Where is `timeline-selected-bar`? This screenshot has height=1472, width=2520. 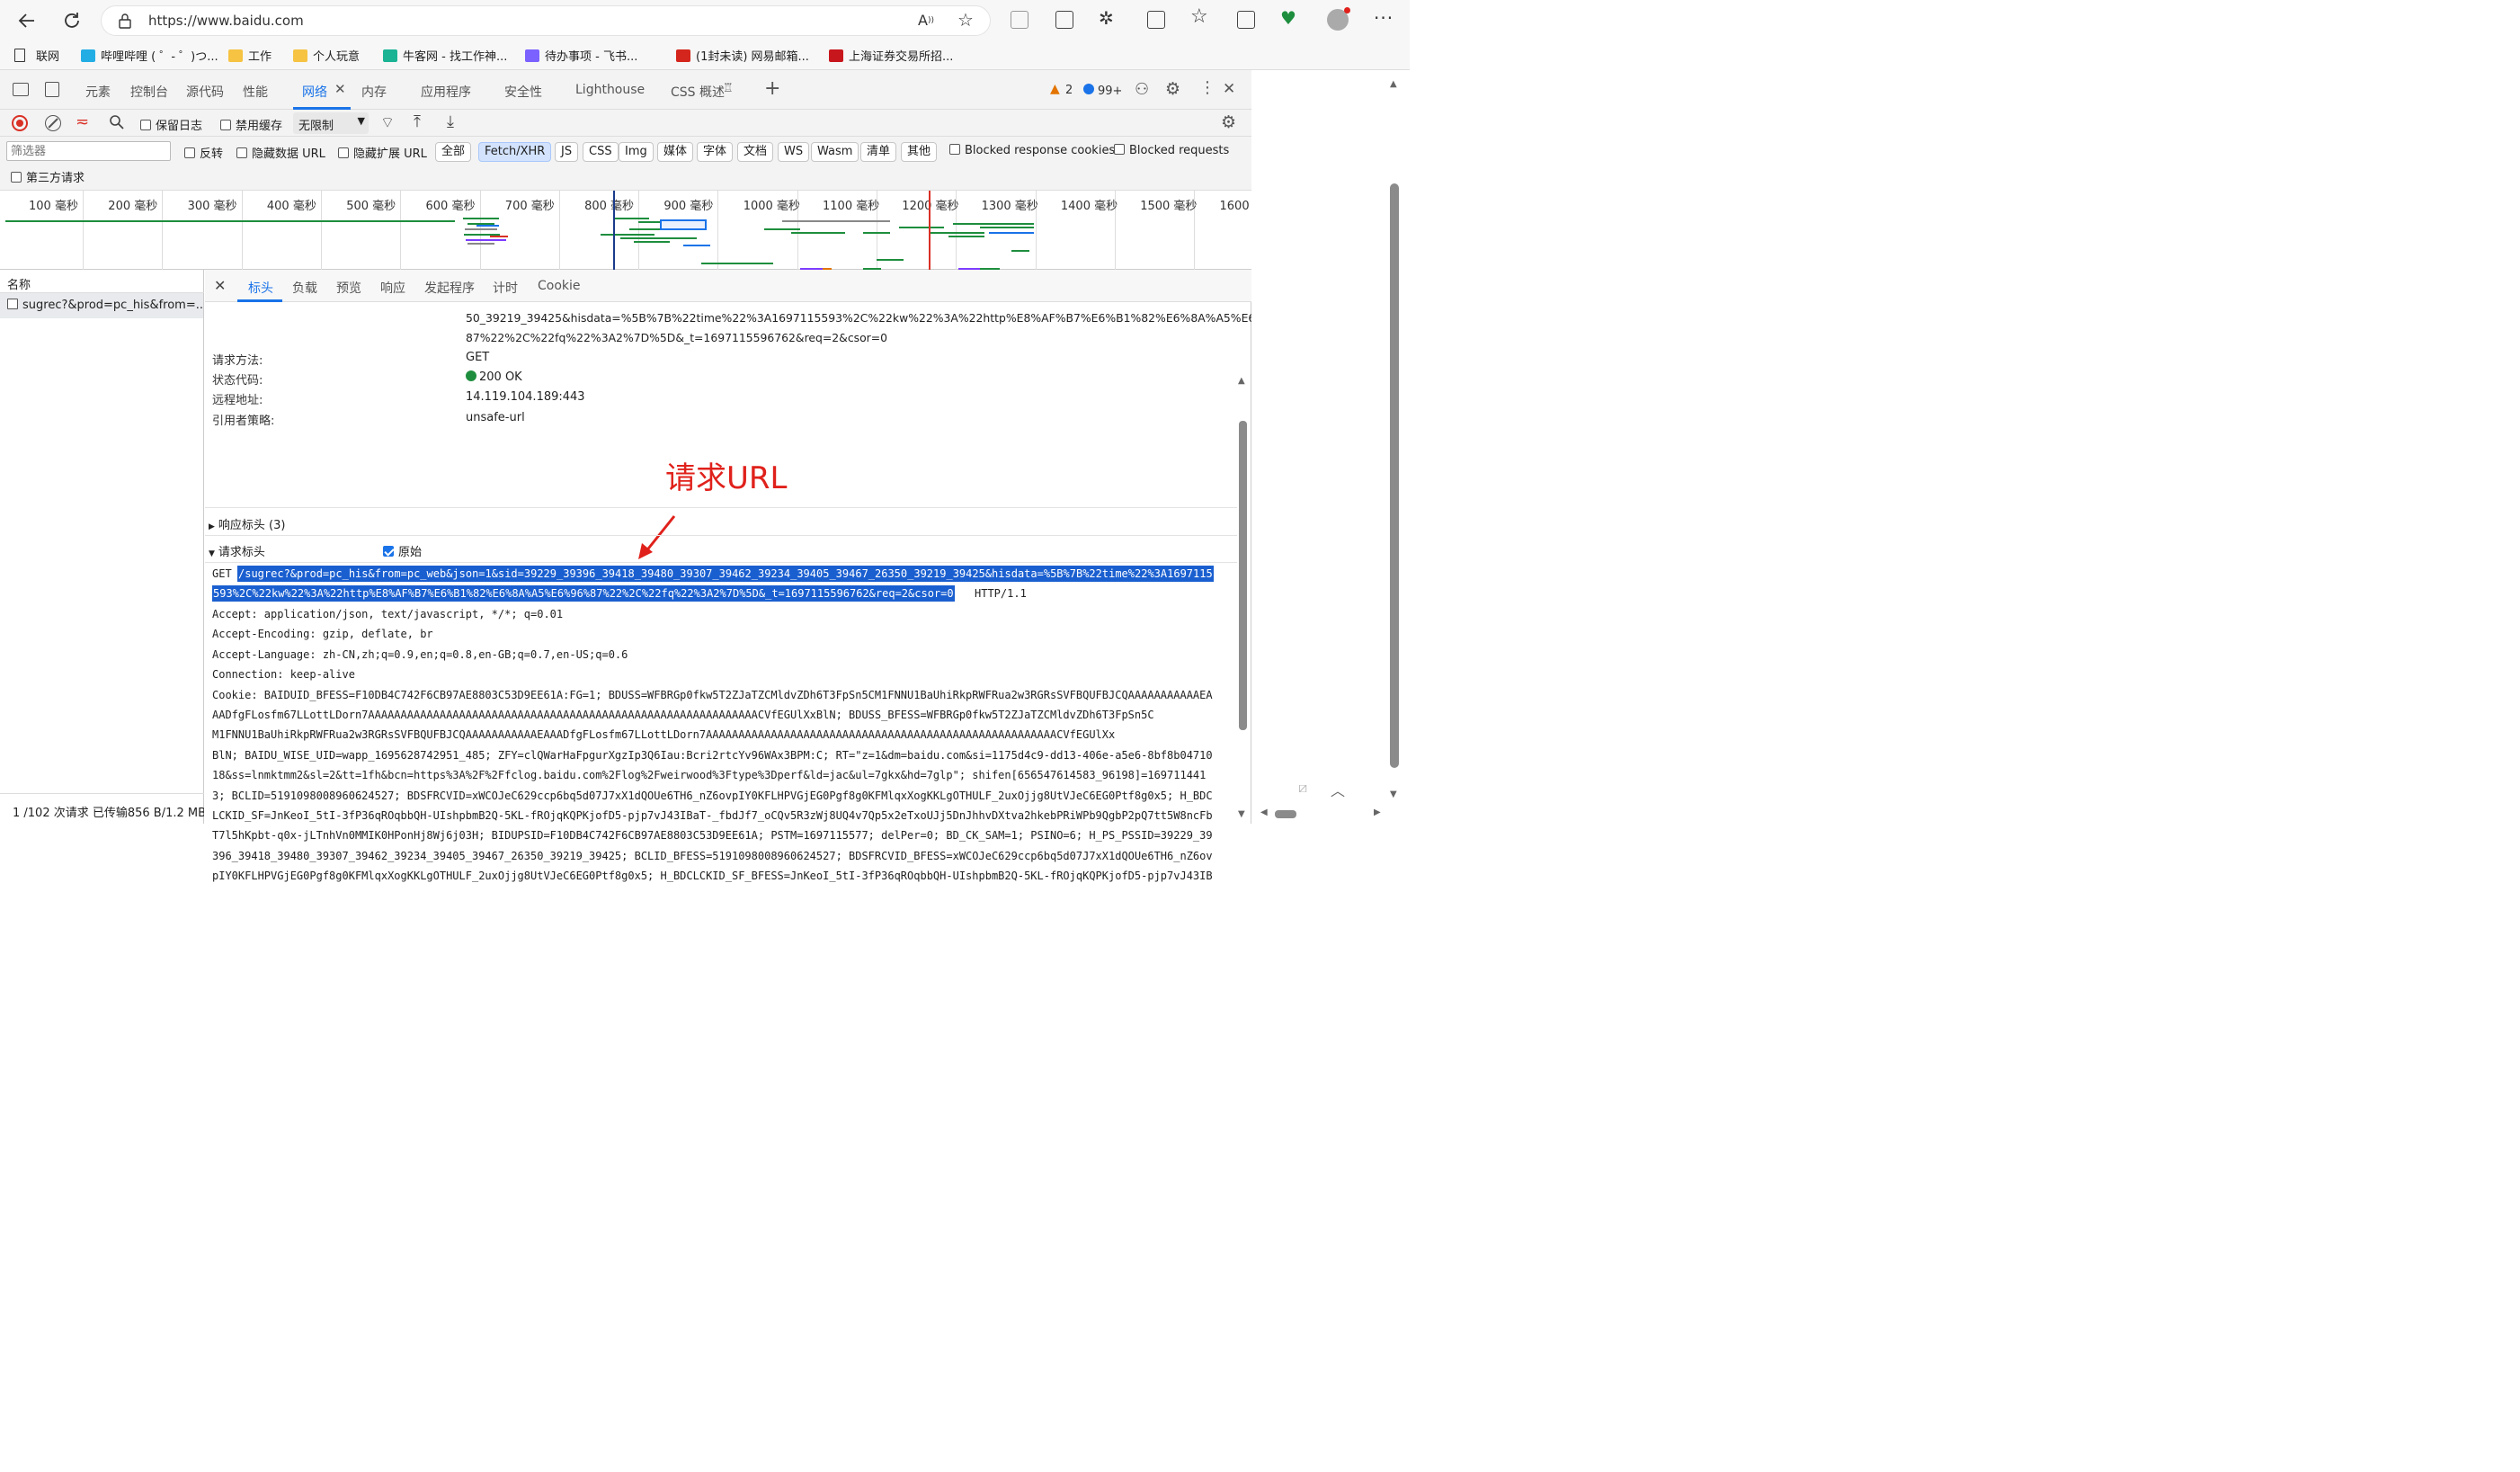
timeline-selected-bar is located at coordinates (683, 224).